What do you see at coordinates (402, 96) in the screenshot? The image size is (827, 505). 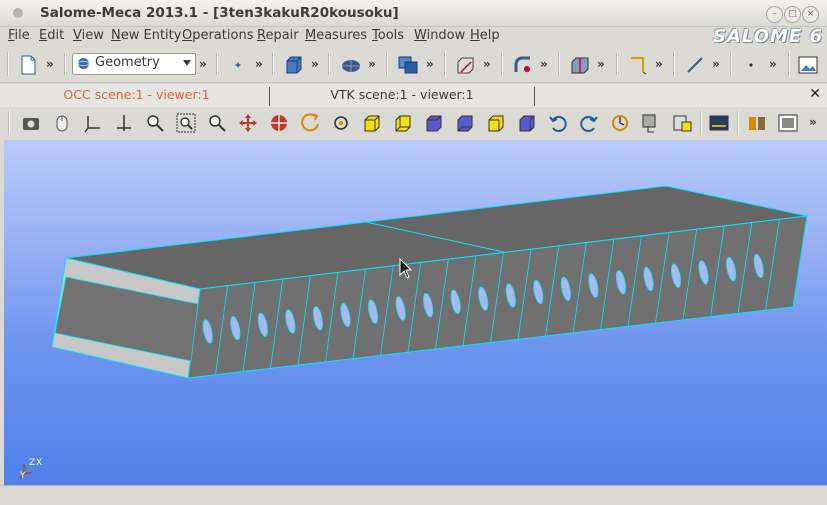 I see `tab-vtk-viewer: VTK scene:1 - viewer:1` at bounding box center [402, 96].